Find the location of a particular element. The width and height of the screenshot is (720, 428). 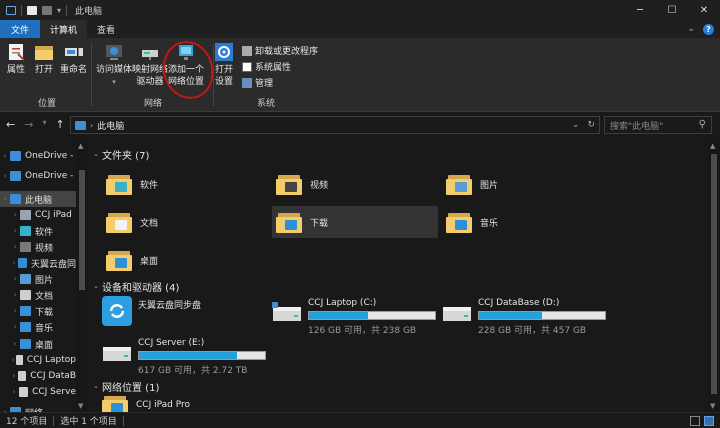

system-properties-button: 系统属性 is located at coordinates (266, 66).